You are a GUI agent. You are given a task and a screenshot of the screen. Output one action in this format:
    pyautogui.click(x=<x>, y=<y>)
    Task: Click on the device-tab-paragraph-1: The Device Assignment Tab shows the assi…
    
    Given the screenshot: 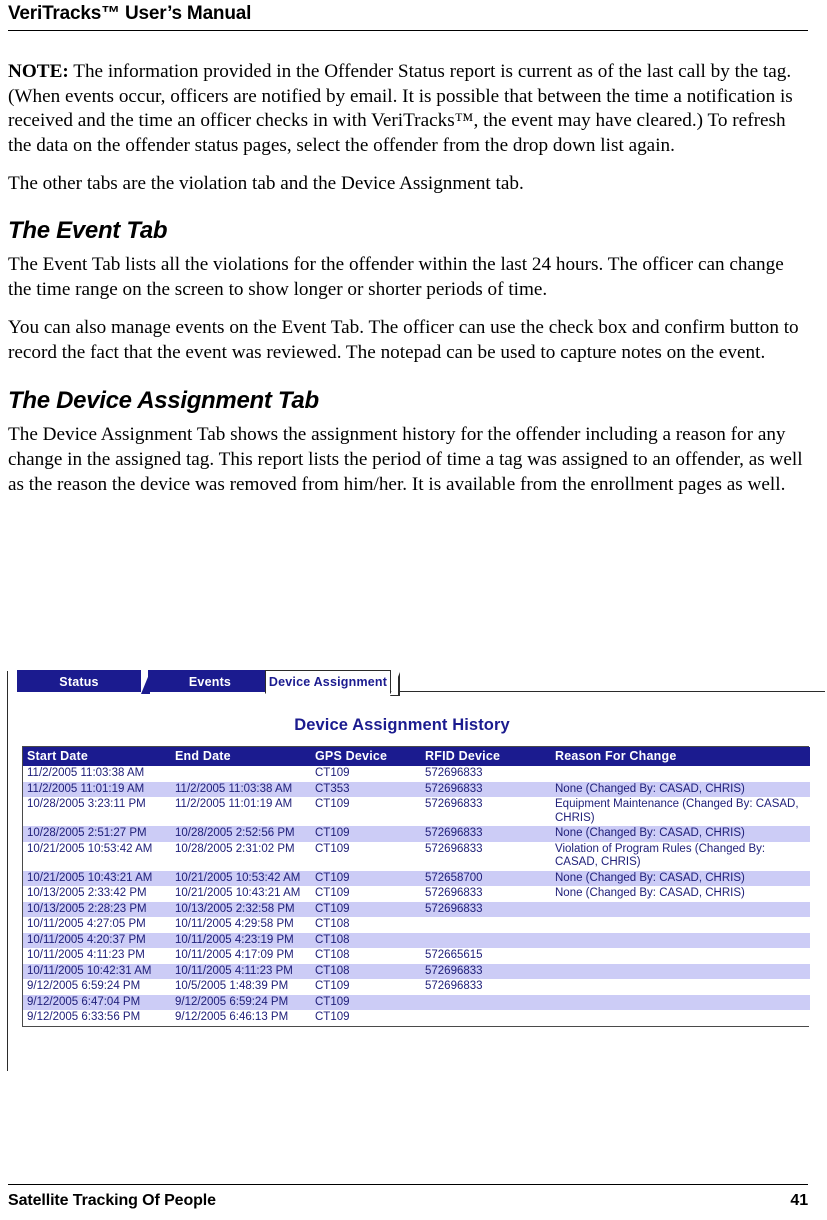 What is the action you would take?
    pyautogui.click(x=405, y=459)
    